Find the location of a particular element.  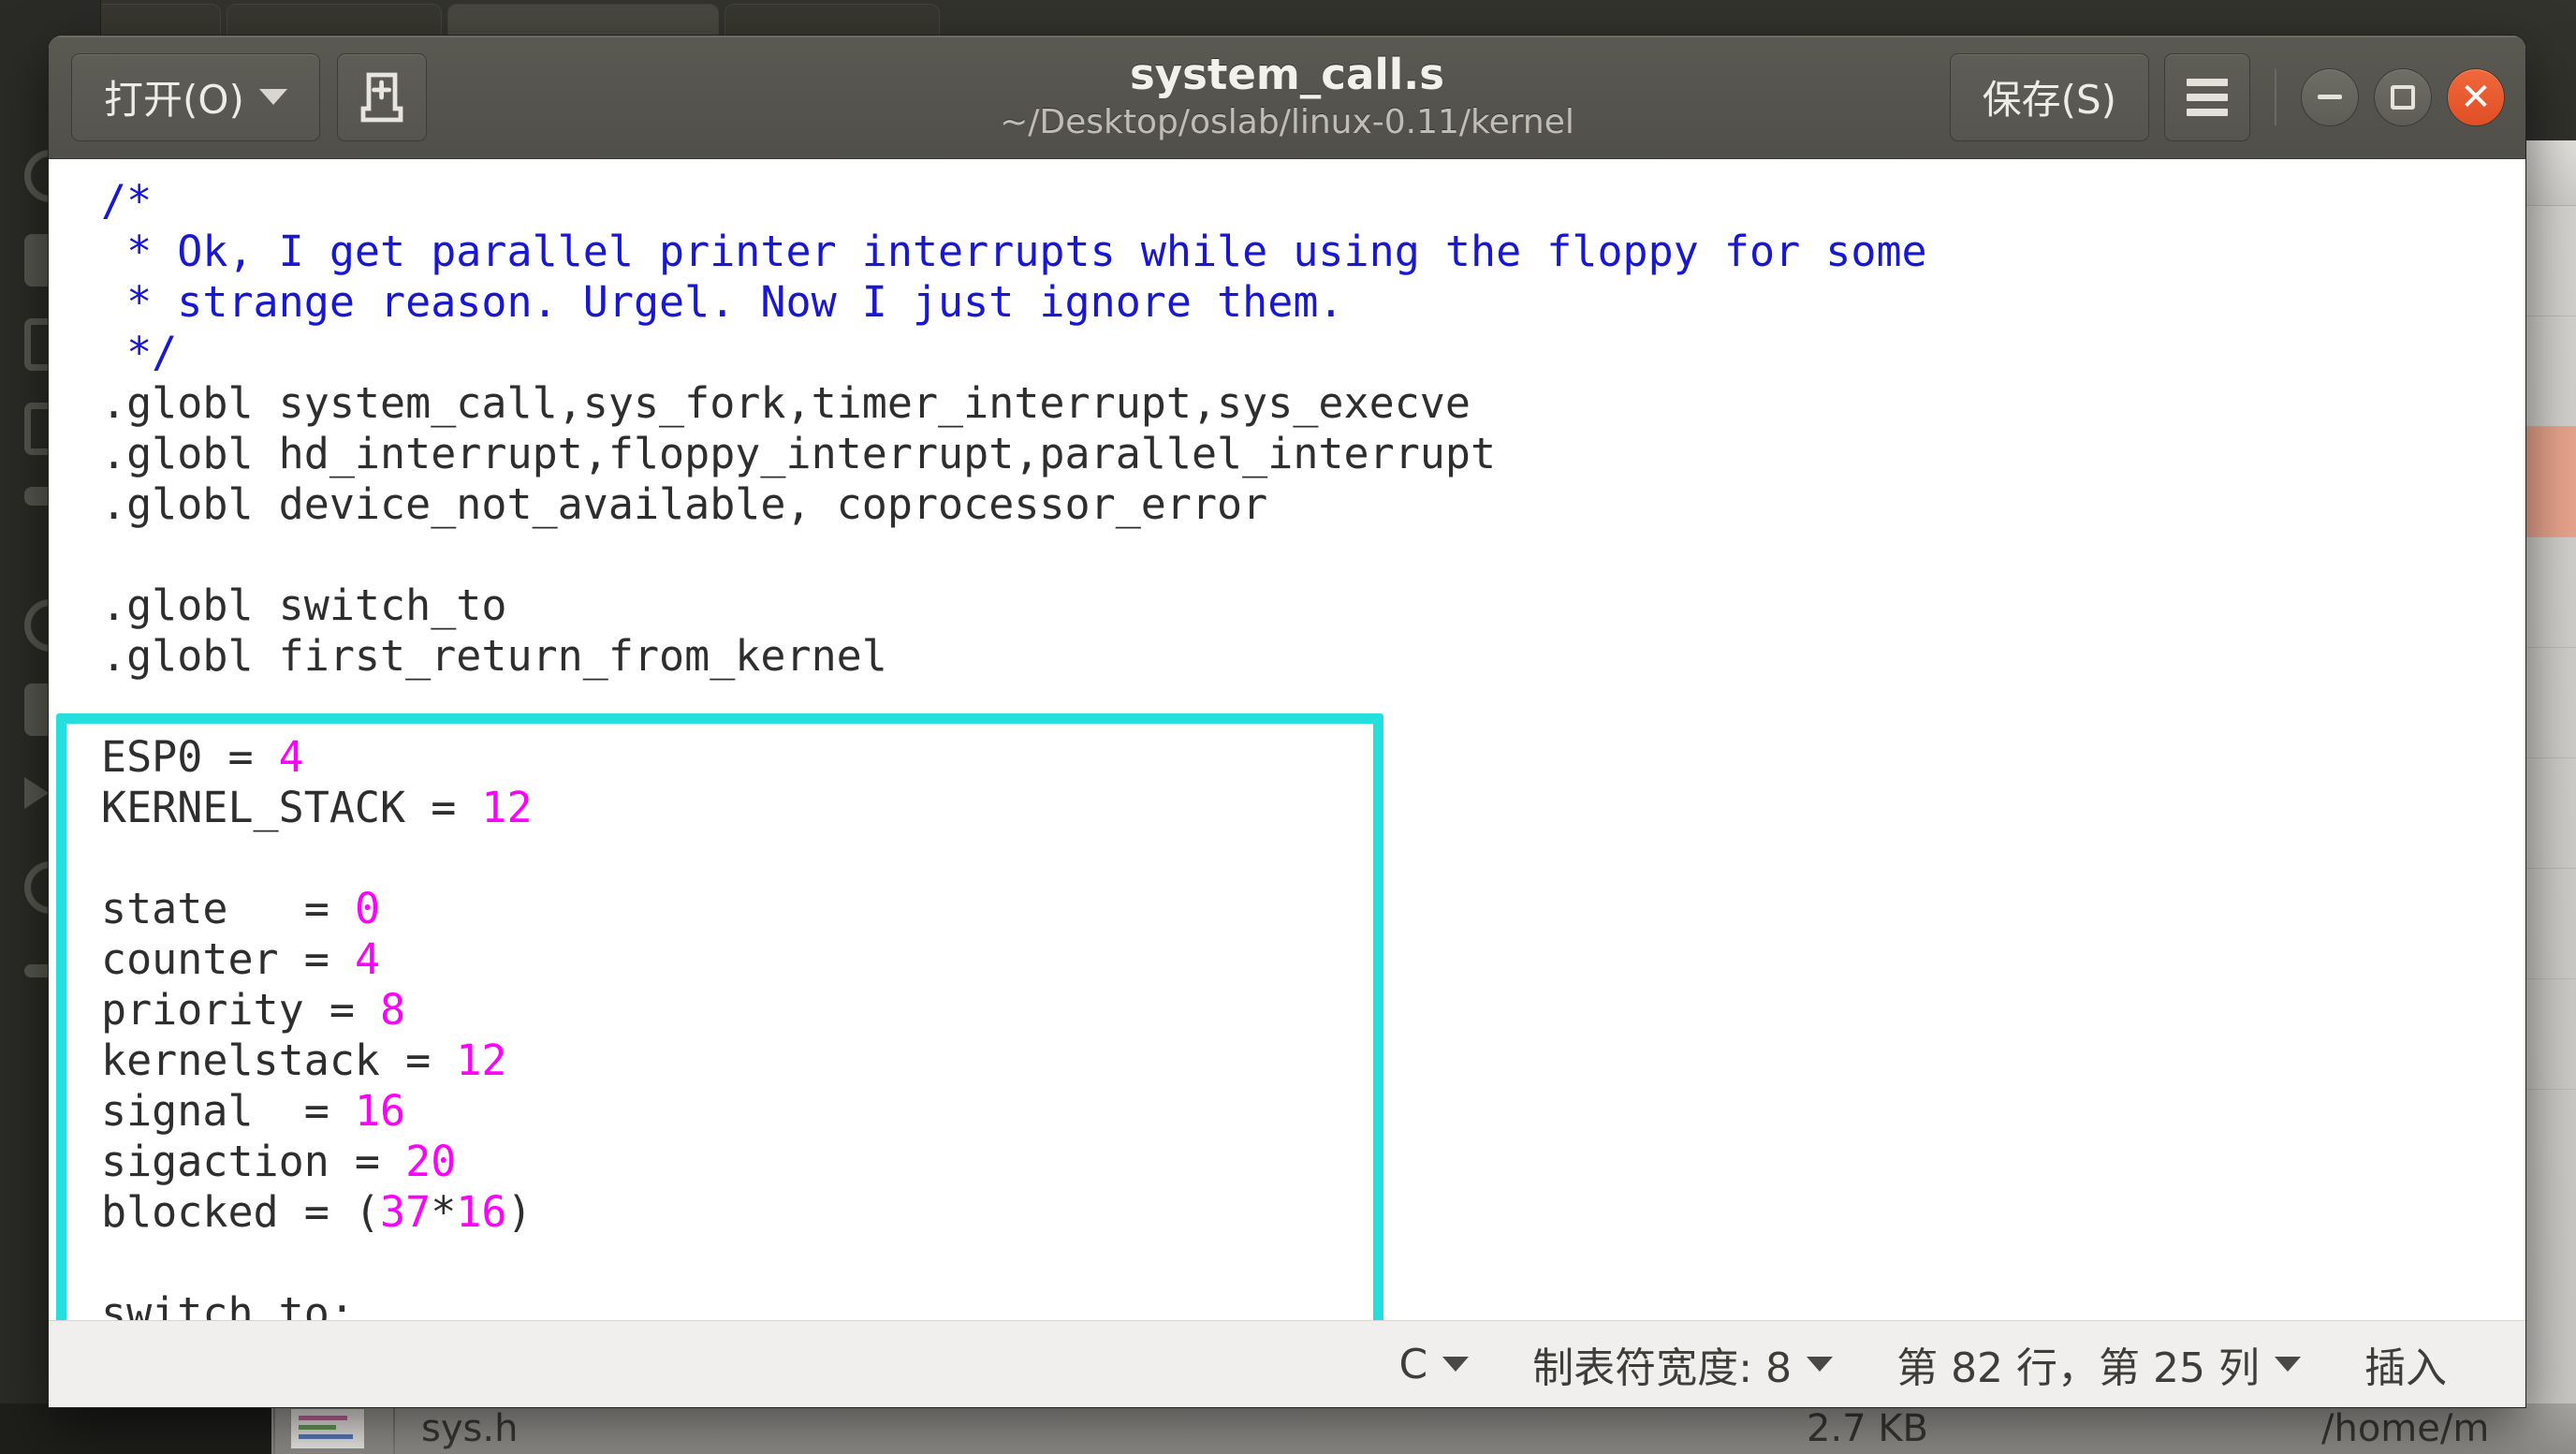

header-divider is located at coordinates (2275, 96).